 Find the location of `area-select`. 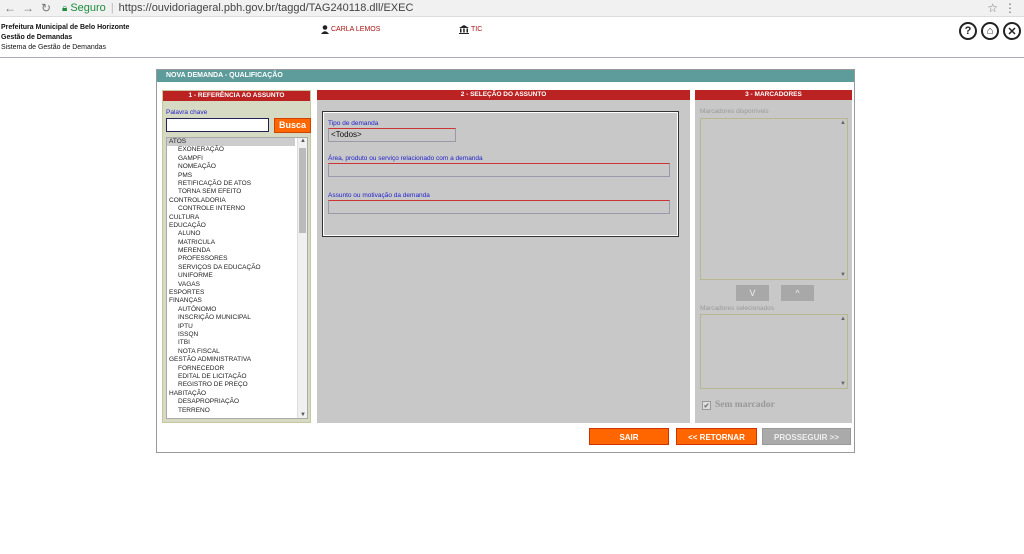

area-select is located at coordinates (499, 170).